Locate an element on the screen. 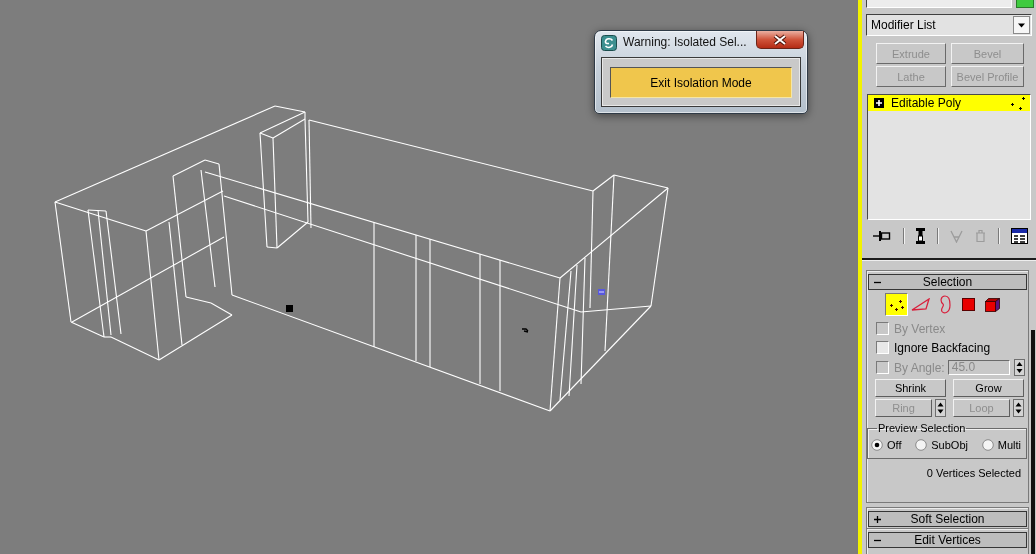 The image size is (1036, 554). pivot-marker-icon is located at coordinates (601, 292).